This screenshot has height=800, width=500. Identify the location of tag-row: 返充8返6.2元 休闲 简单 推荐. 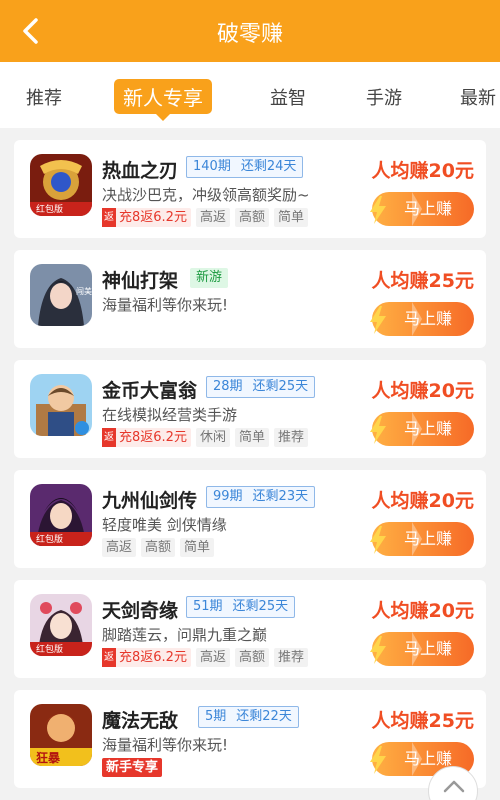
(207, 438).